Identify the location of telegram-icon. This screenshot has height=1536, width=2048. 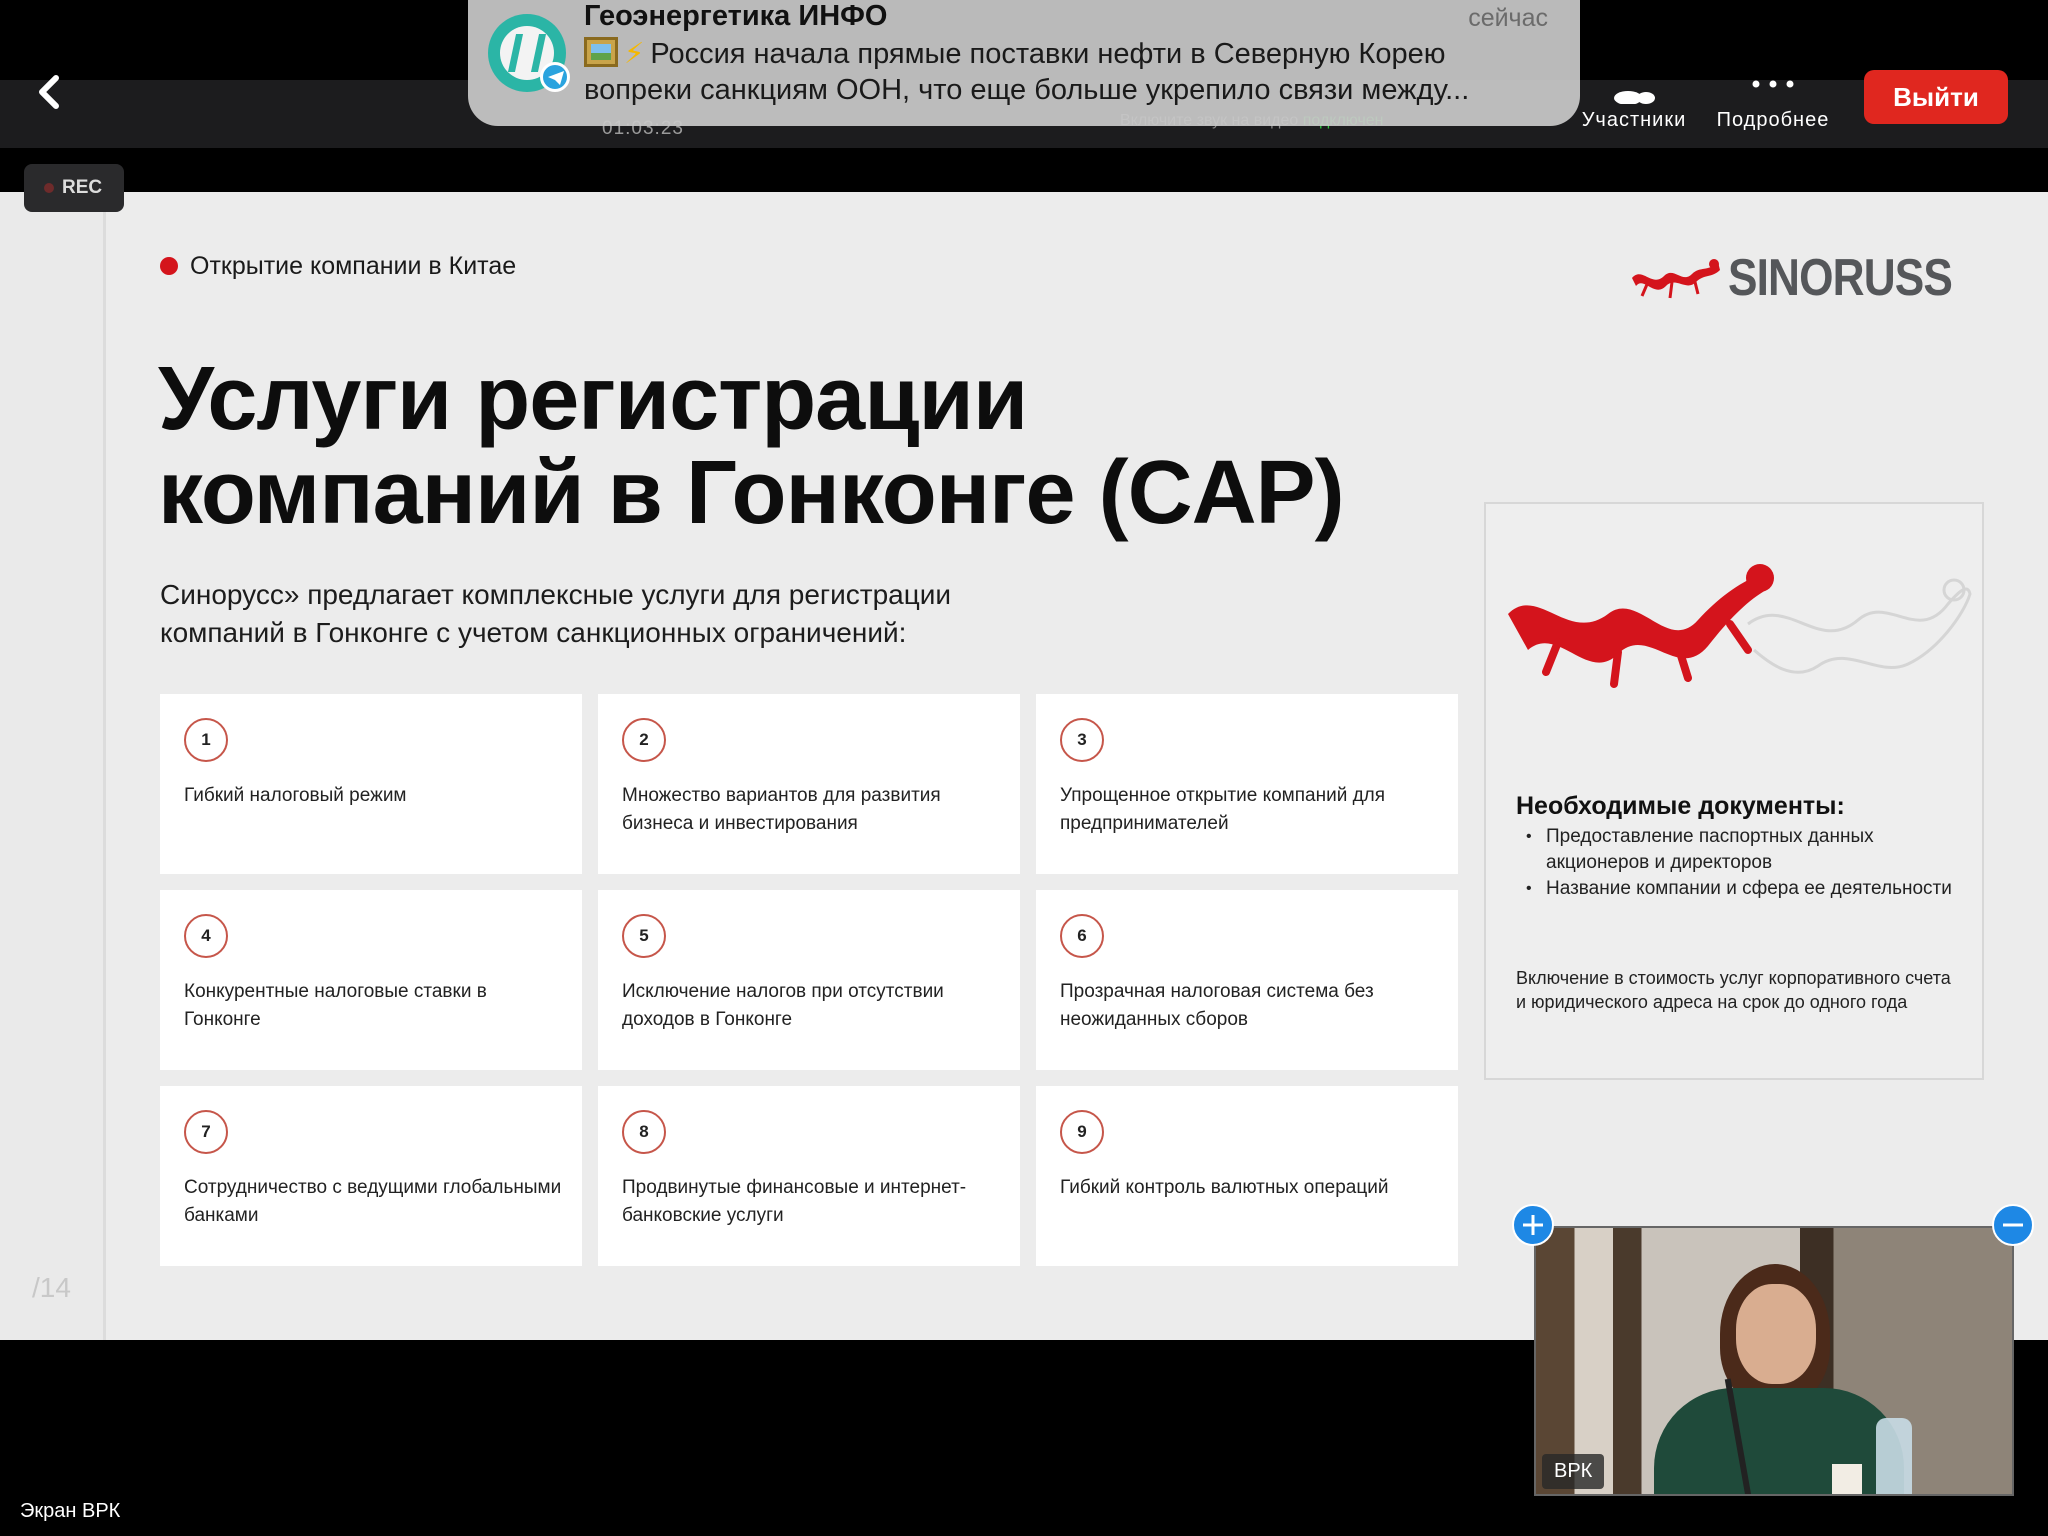
(555, 77).